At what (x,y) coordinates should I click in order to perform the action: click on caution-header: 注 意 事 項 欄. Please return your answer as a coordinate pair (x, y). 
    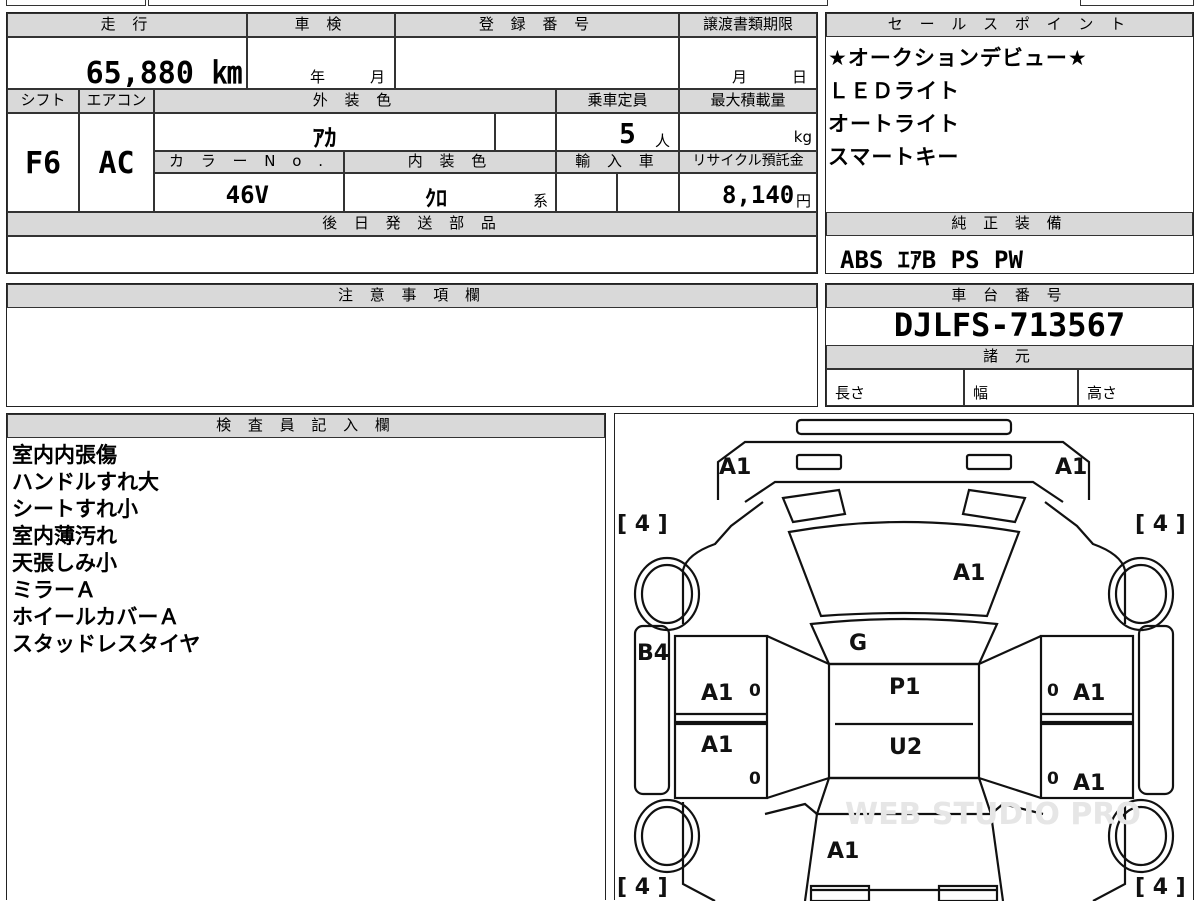
    Looking at the image, I should click on (412, 296).